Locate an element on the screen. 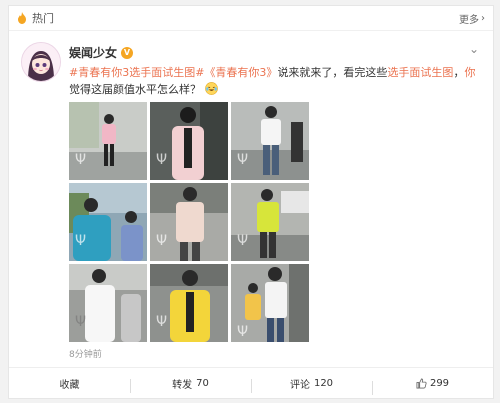 This screenshot has width=500, height=403. post-menu-chevron-down-icon: ⌄ is located at coordinates (474, 49).